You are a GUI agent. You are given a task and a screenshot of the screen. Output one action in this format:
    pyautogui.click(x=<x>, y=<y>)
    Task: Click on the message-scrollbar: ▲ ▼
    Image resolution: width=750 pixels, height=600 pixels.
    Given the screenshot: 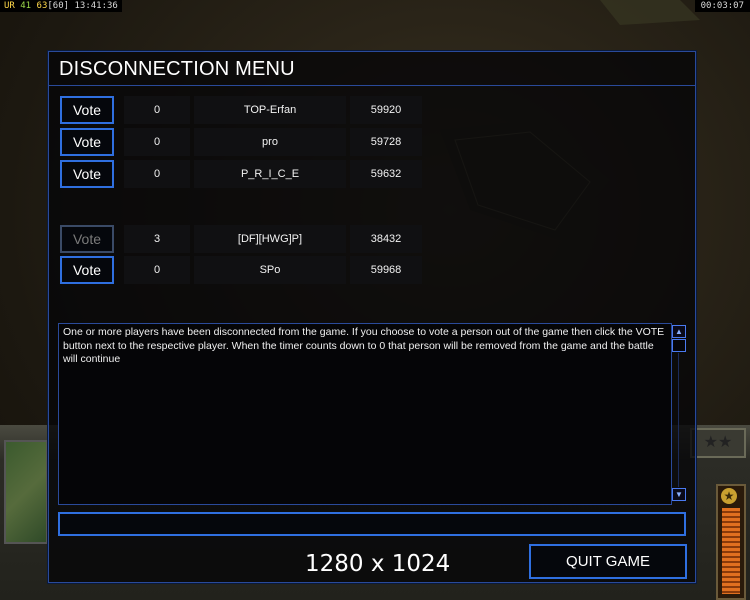 What is the action you would take?
    pyautogui.click(x=679, y=413)
    